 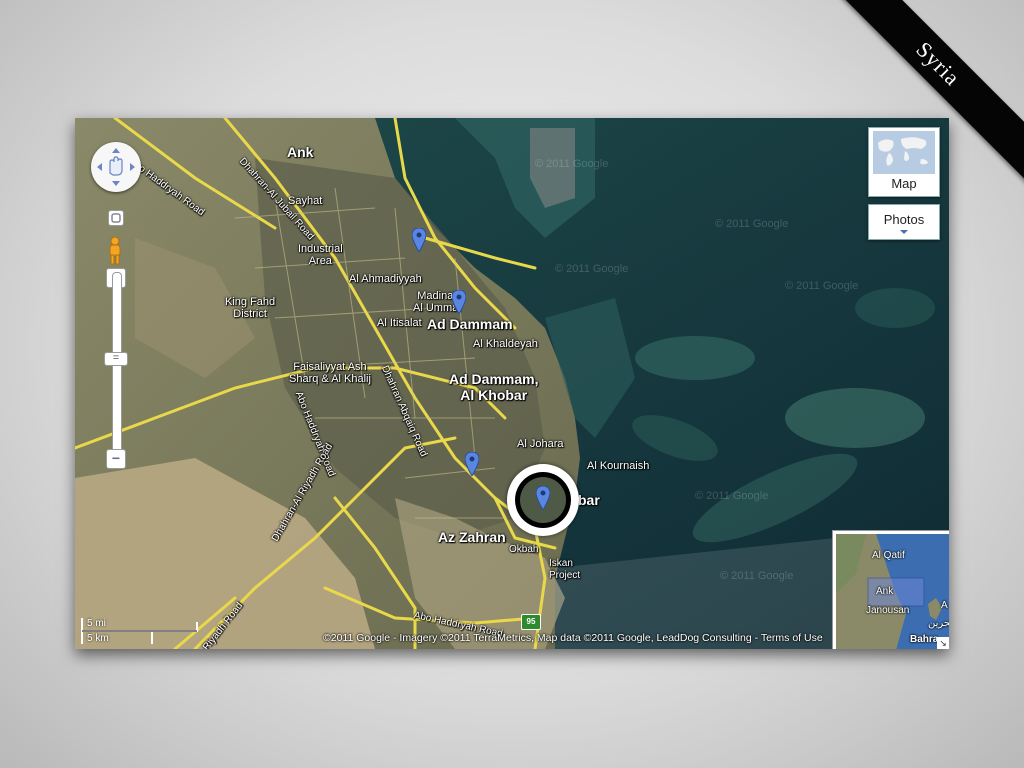 I want to click on place-label: Iskan Project, so click(x=565, y=569).